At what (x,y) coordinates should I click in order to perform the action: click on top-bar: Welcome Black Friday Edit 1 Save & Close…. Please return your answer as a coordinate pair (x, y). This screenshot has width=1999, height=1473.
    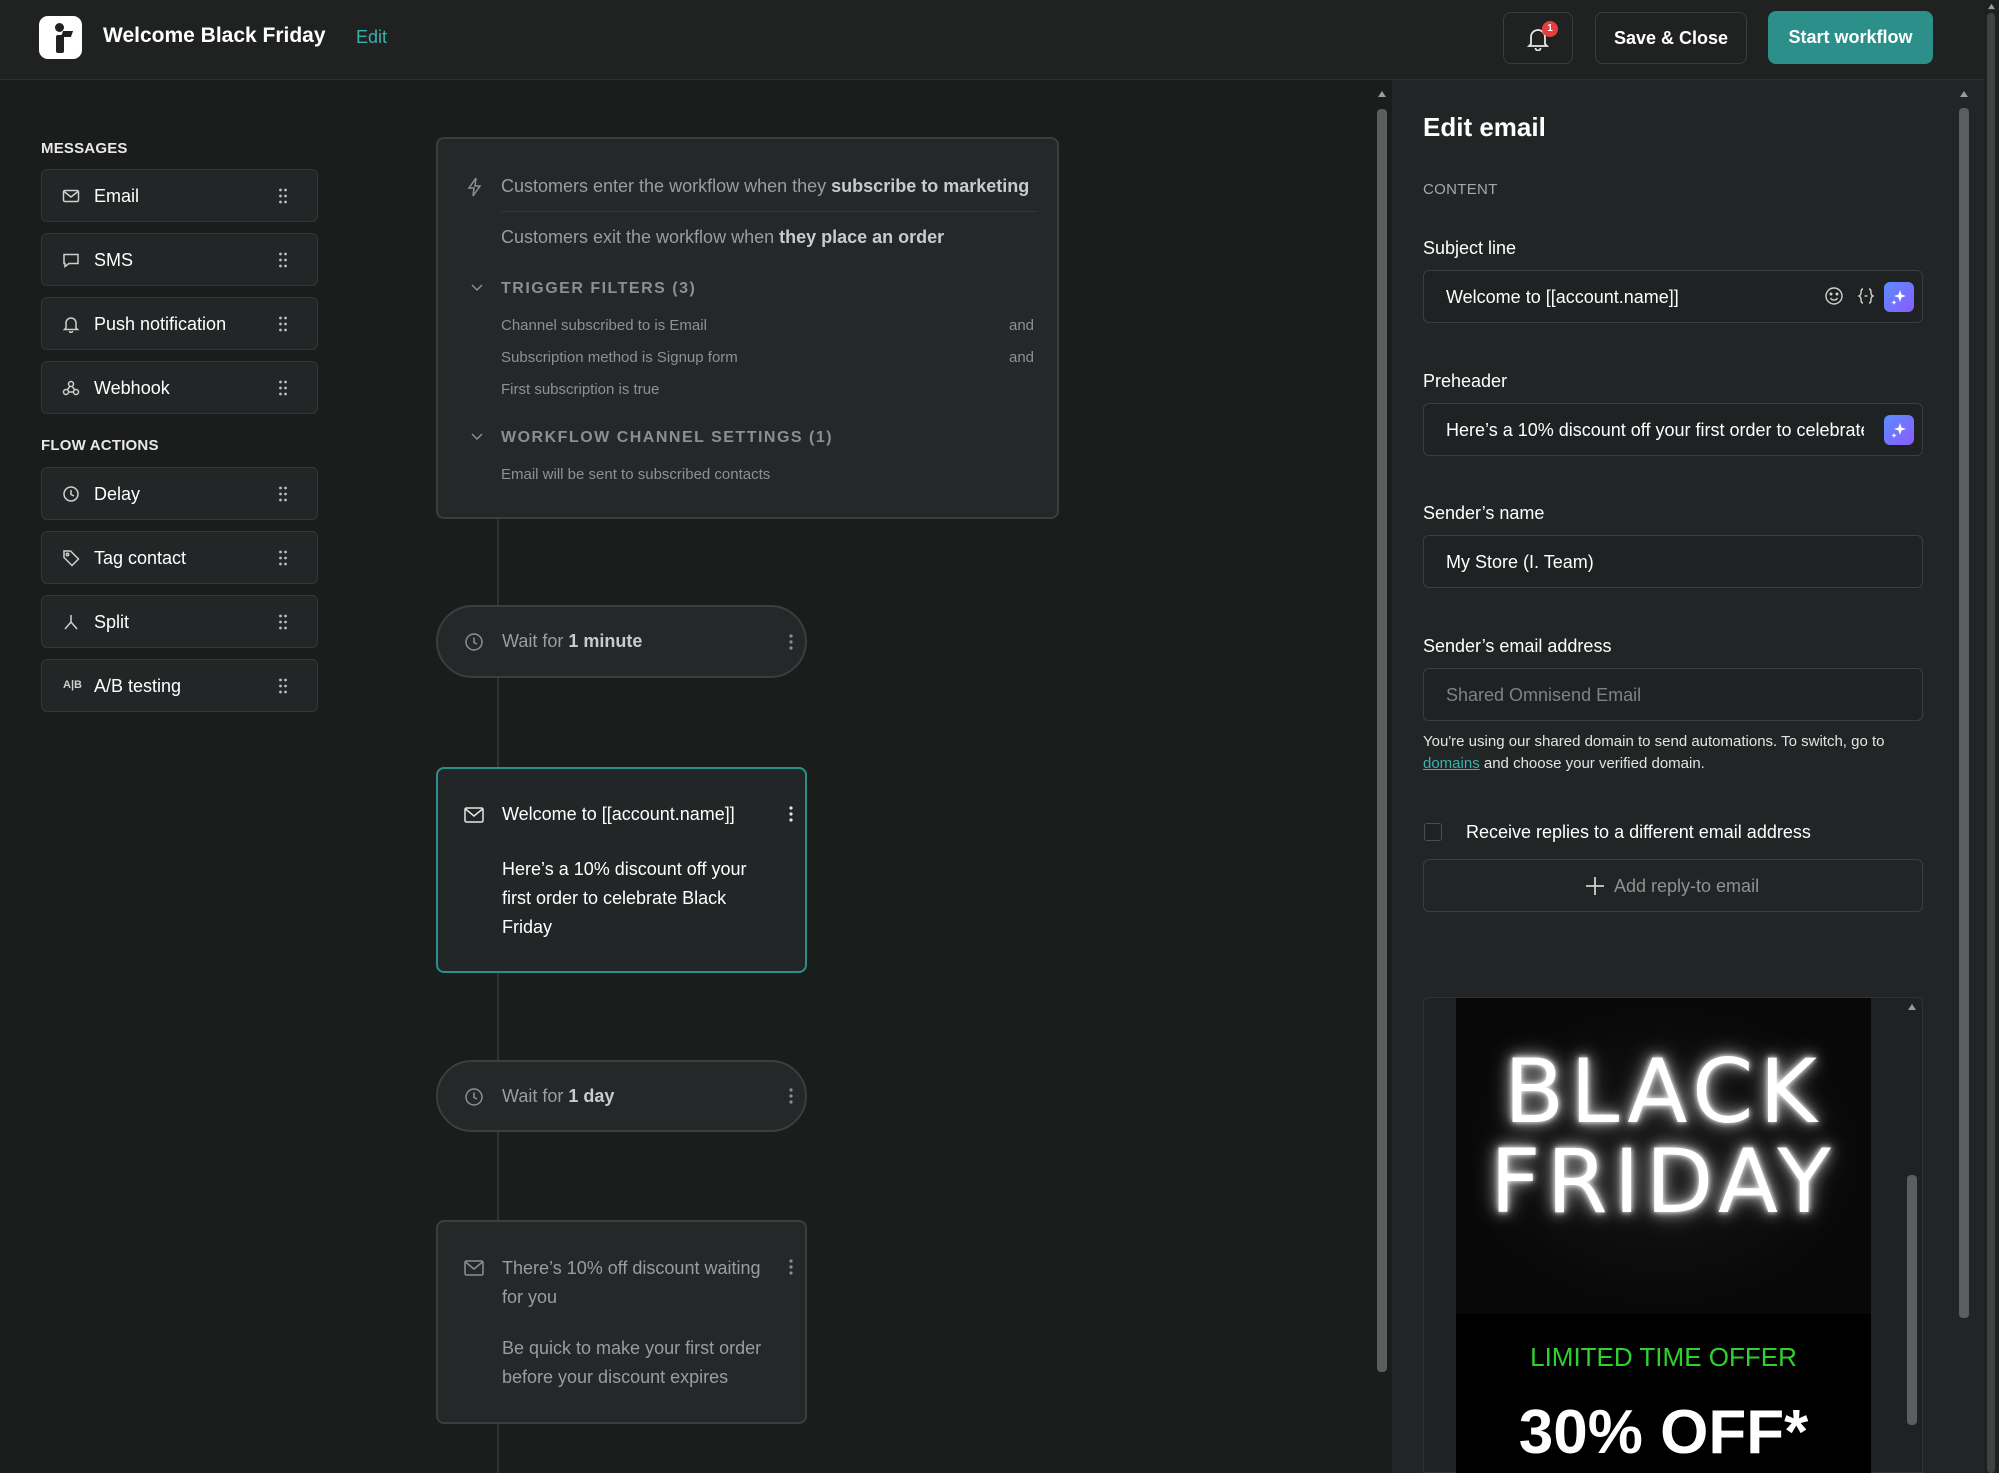
    Looking at the image, I should click on (999, 40).